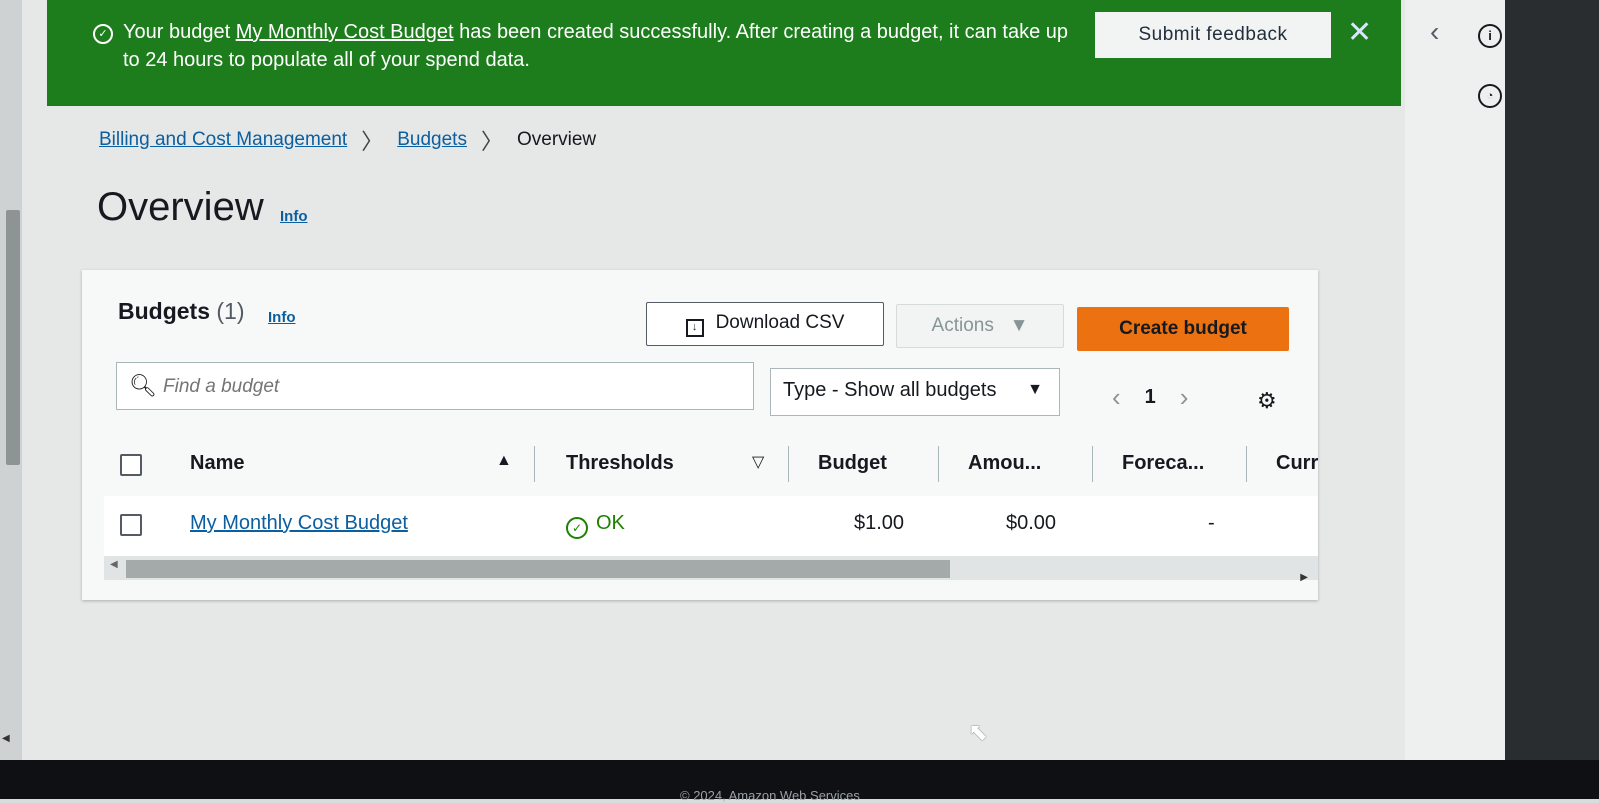 Image resolution: width=1599 pixels, height=803 pixels. Describe the element at coordinates (1490, 96) in the screenshot. I see `notifications-icon: ◔` at that location.